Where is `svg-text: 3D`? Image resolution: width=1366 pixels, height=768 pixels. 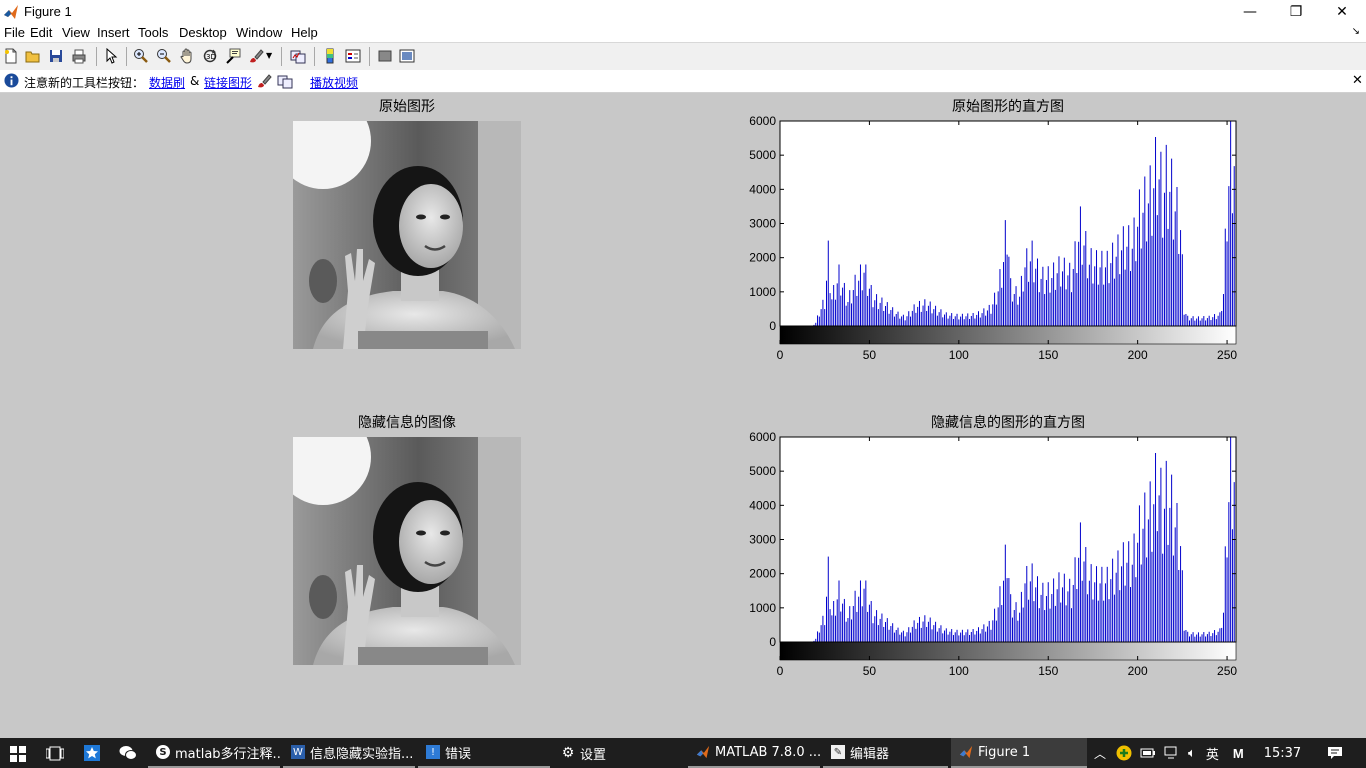
svg-text: 3D is located at coordinates (211, 57).